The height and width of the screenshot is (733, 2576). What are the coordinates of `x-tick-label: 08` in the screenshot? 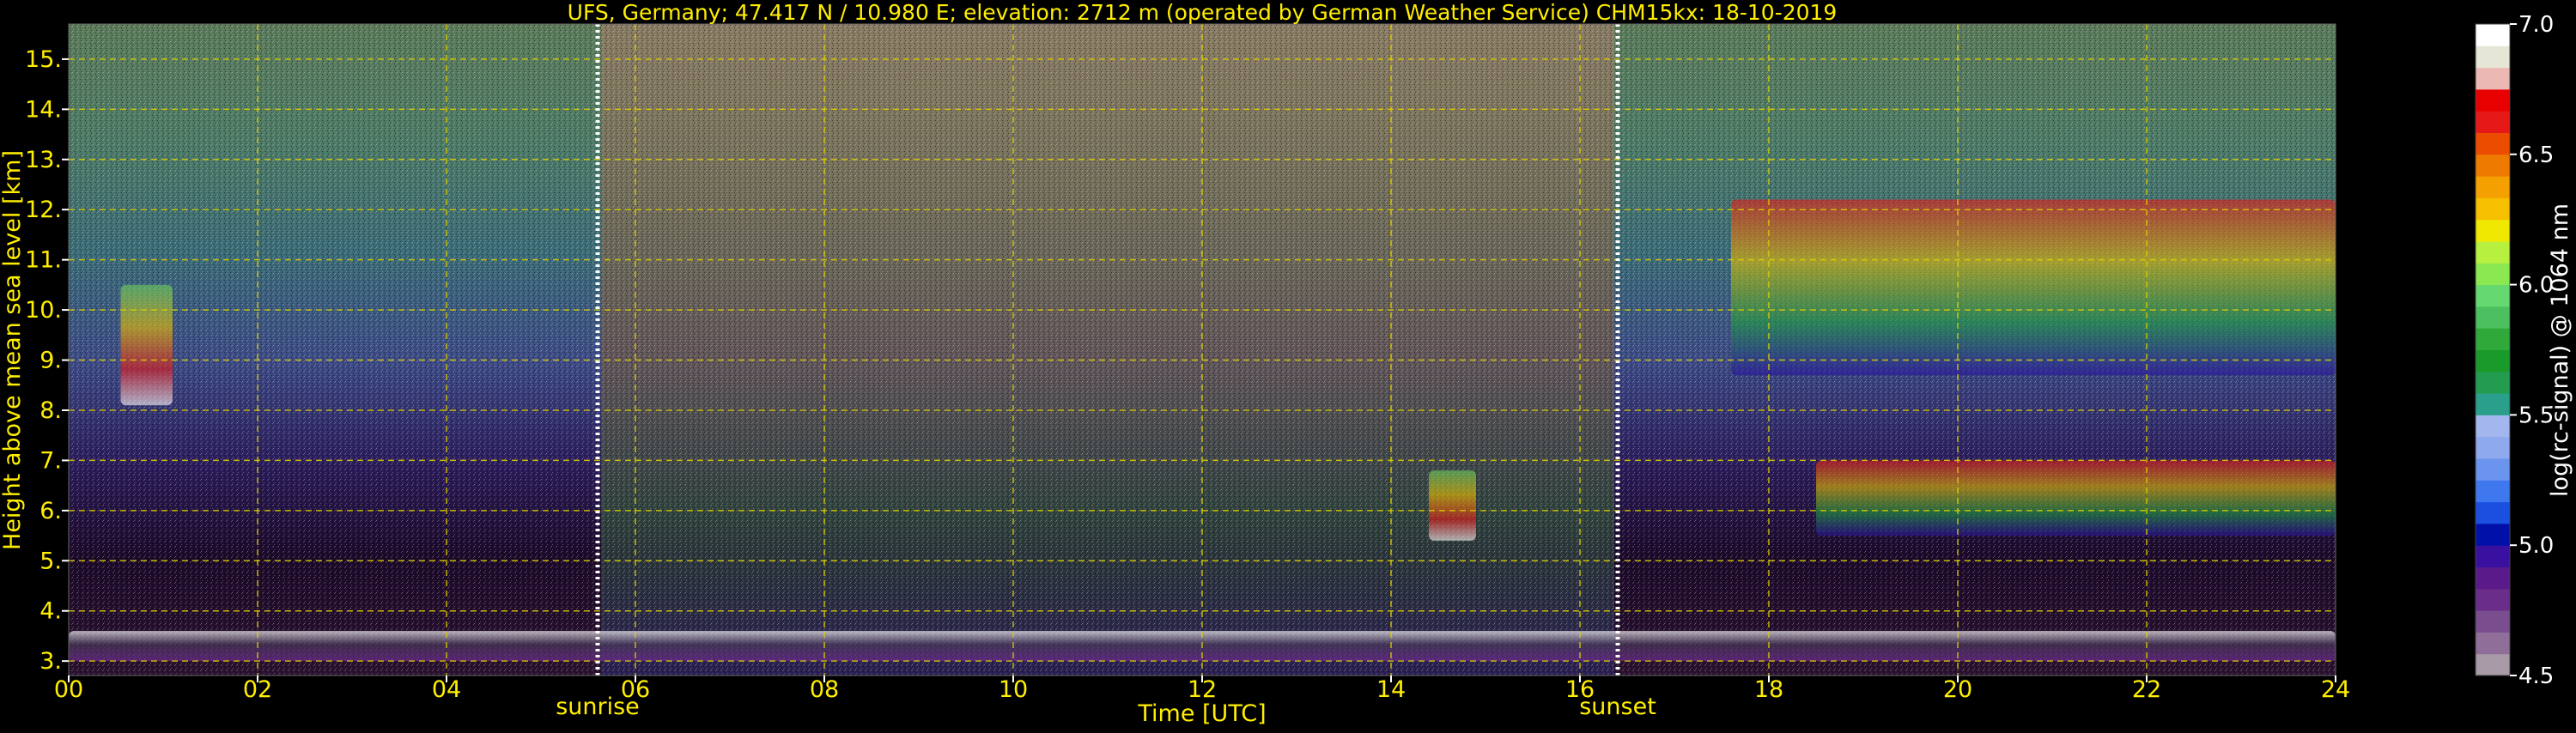 It's located at (824, 689).